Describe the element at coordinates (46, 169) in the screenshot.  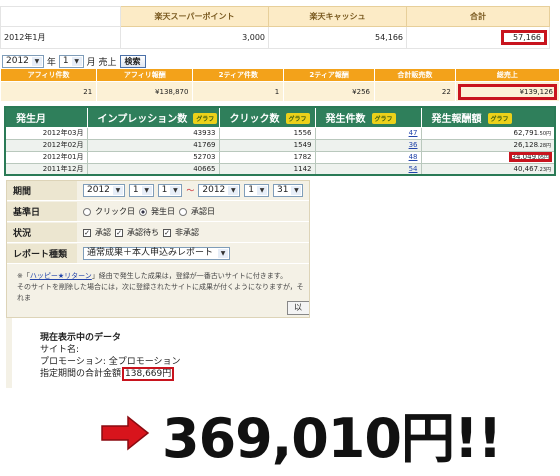
I see `cell: 2011年12月` at that location.